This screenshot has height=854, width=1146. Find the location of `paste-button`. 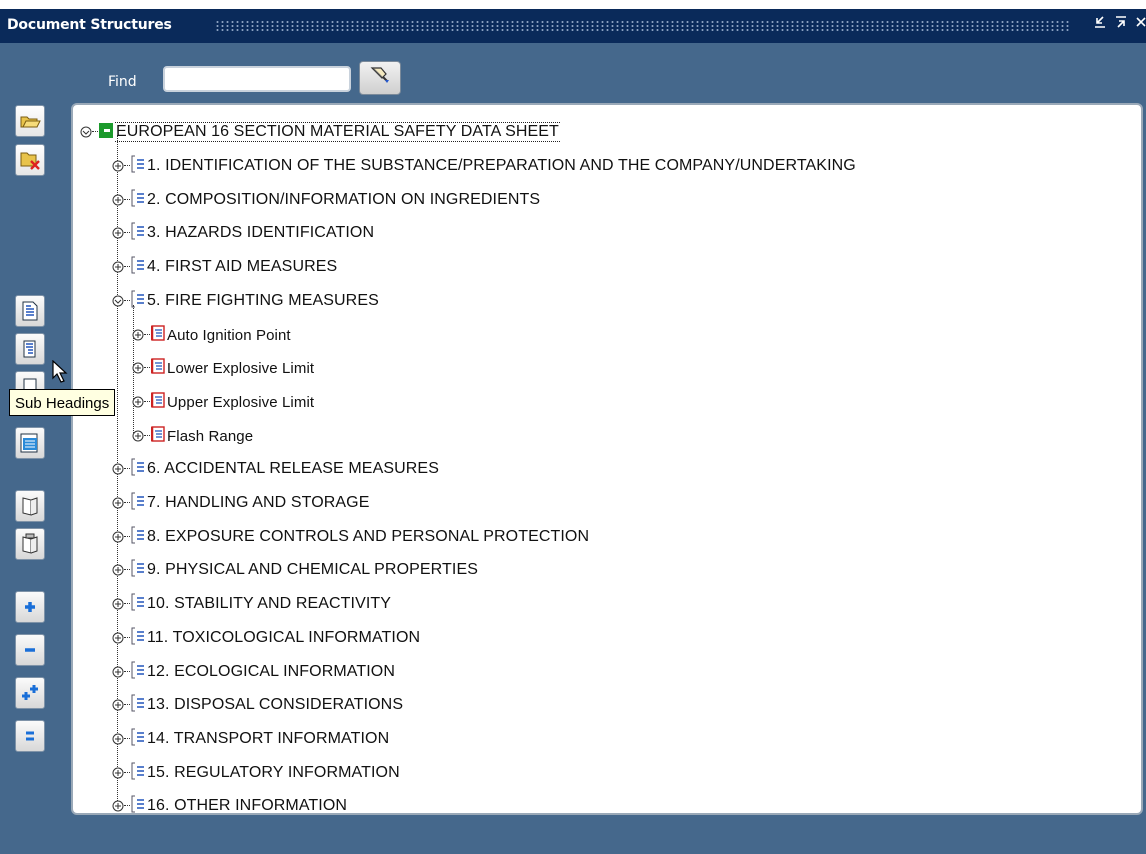

paste-button is located at coordinates (30, 544).